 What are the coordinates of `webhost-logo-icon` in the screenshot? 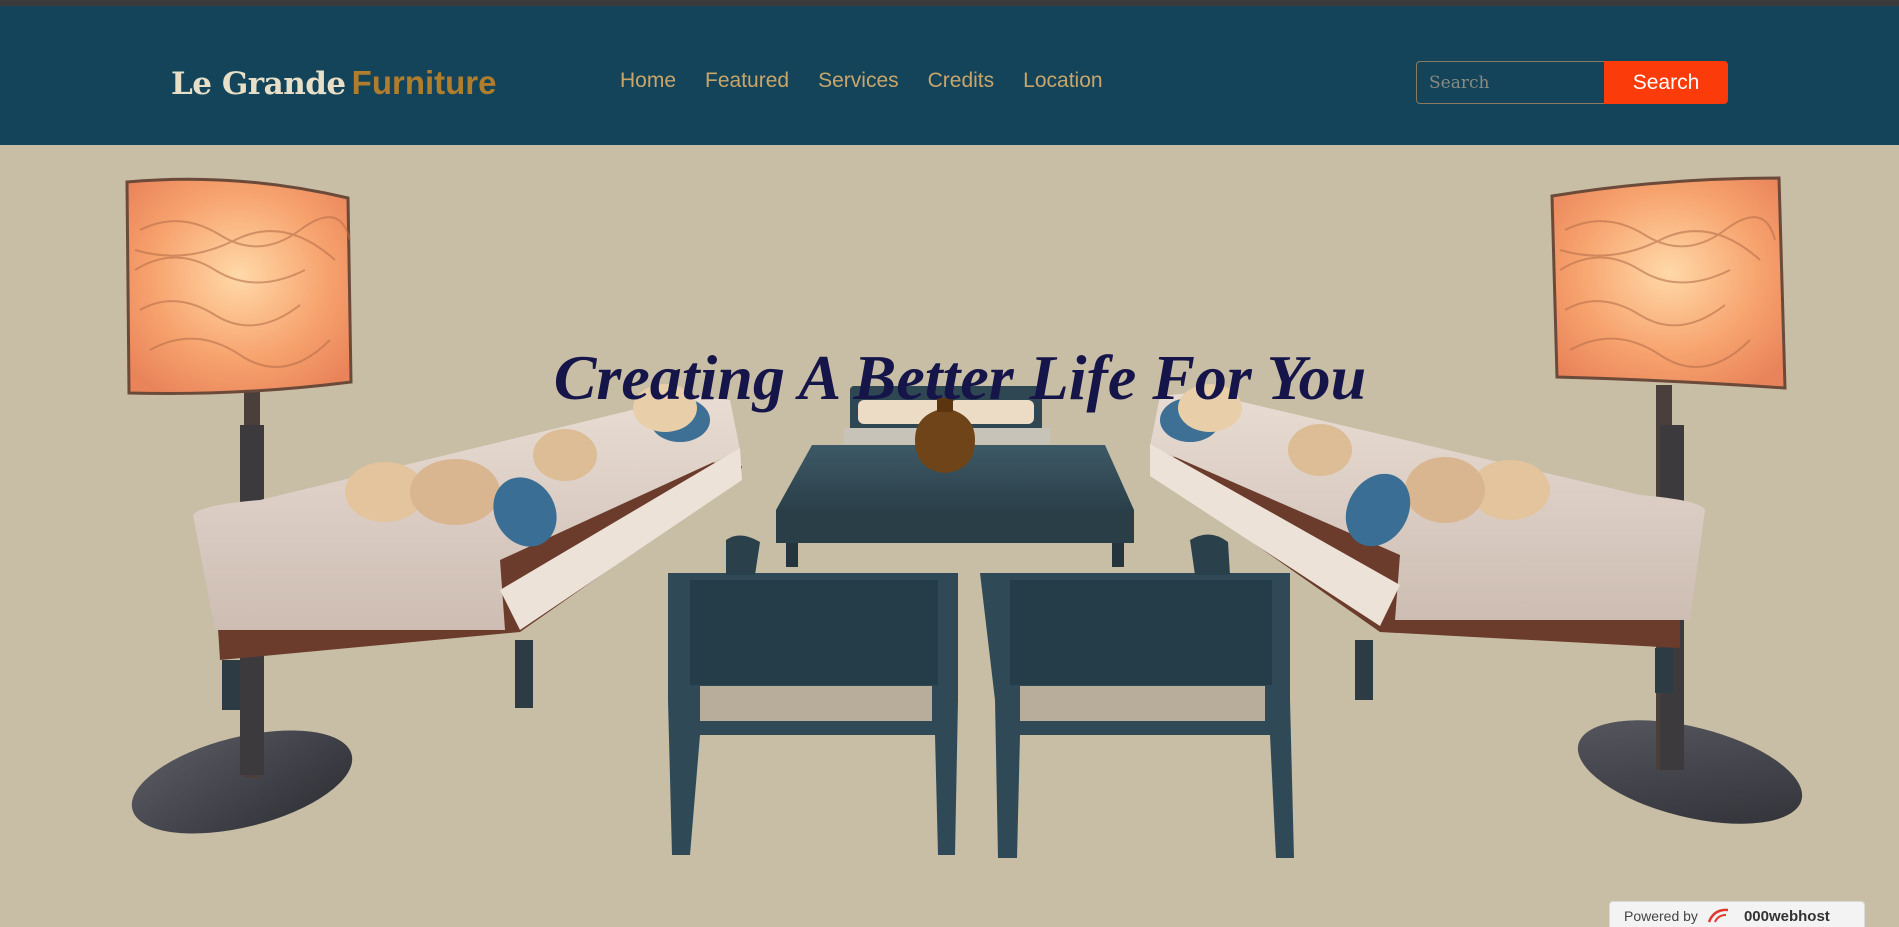 It's located at (1718, 915).